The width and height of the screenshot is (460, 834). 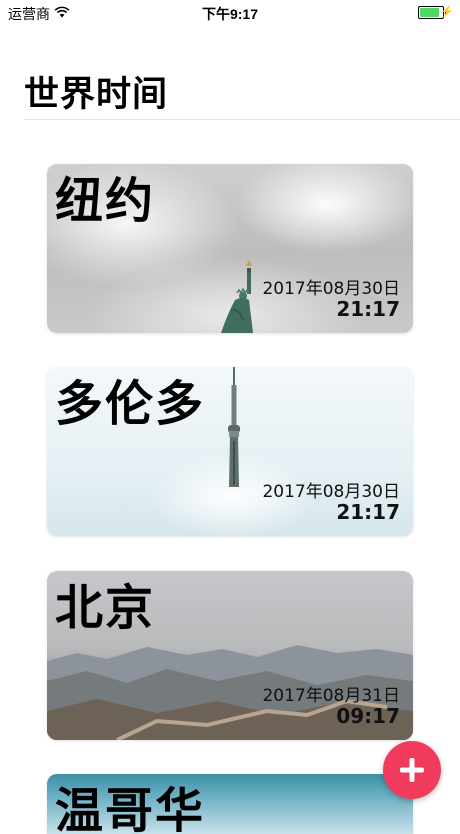 What do you see at coordinates (368, 716) in the screenshot?
I see `city-time: 09:17` at bounding box center [368, 716].